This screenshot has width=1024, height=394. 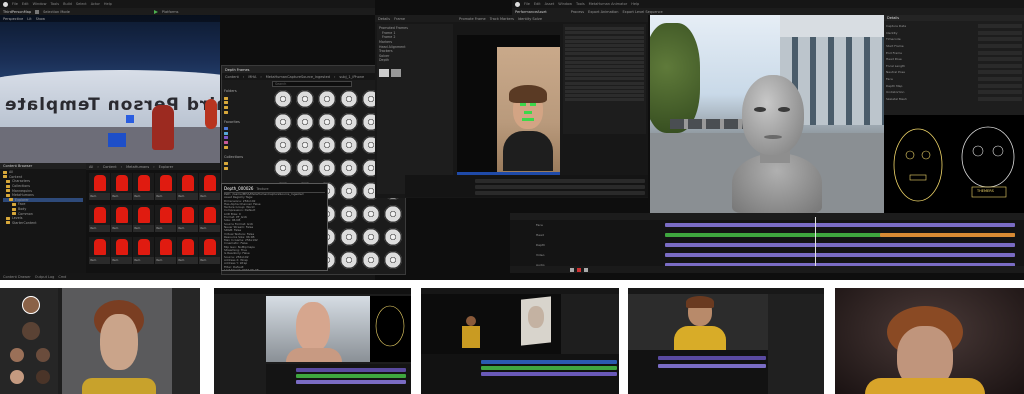 What do you see at coordinates (399, 19) in the screenshot?
I see `tab-frame: Frame` at bounding box center [399, 19].